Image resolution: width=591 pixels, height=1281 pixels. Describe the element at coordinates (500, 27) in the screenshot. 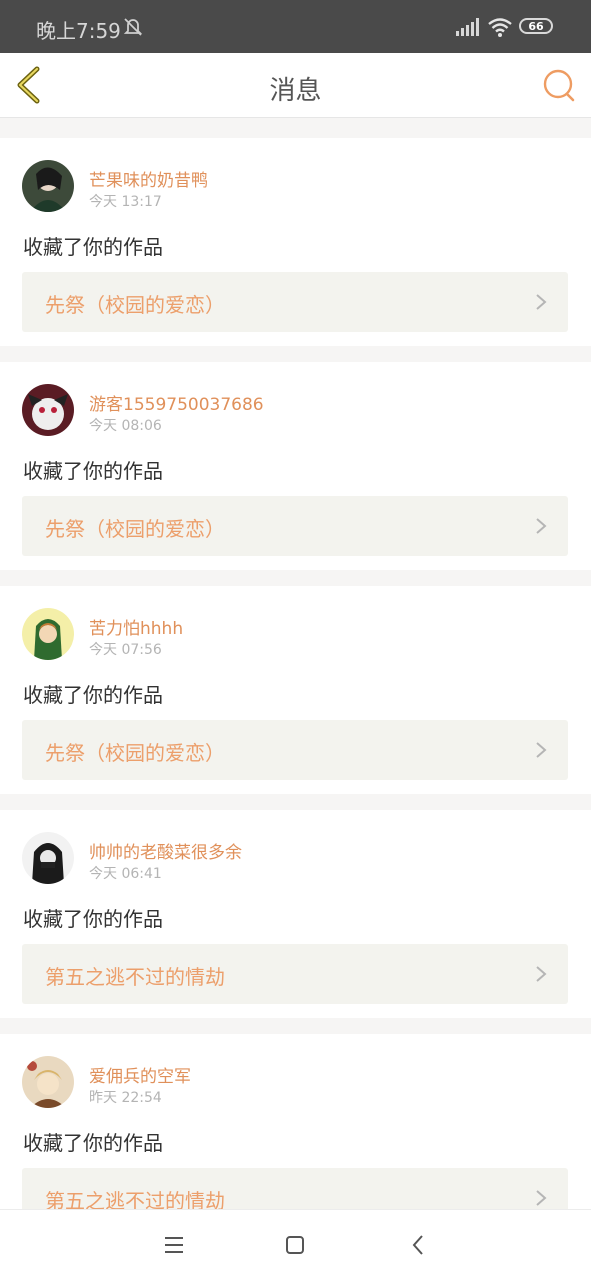

I see `wifi-icon` at that location.